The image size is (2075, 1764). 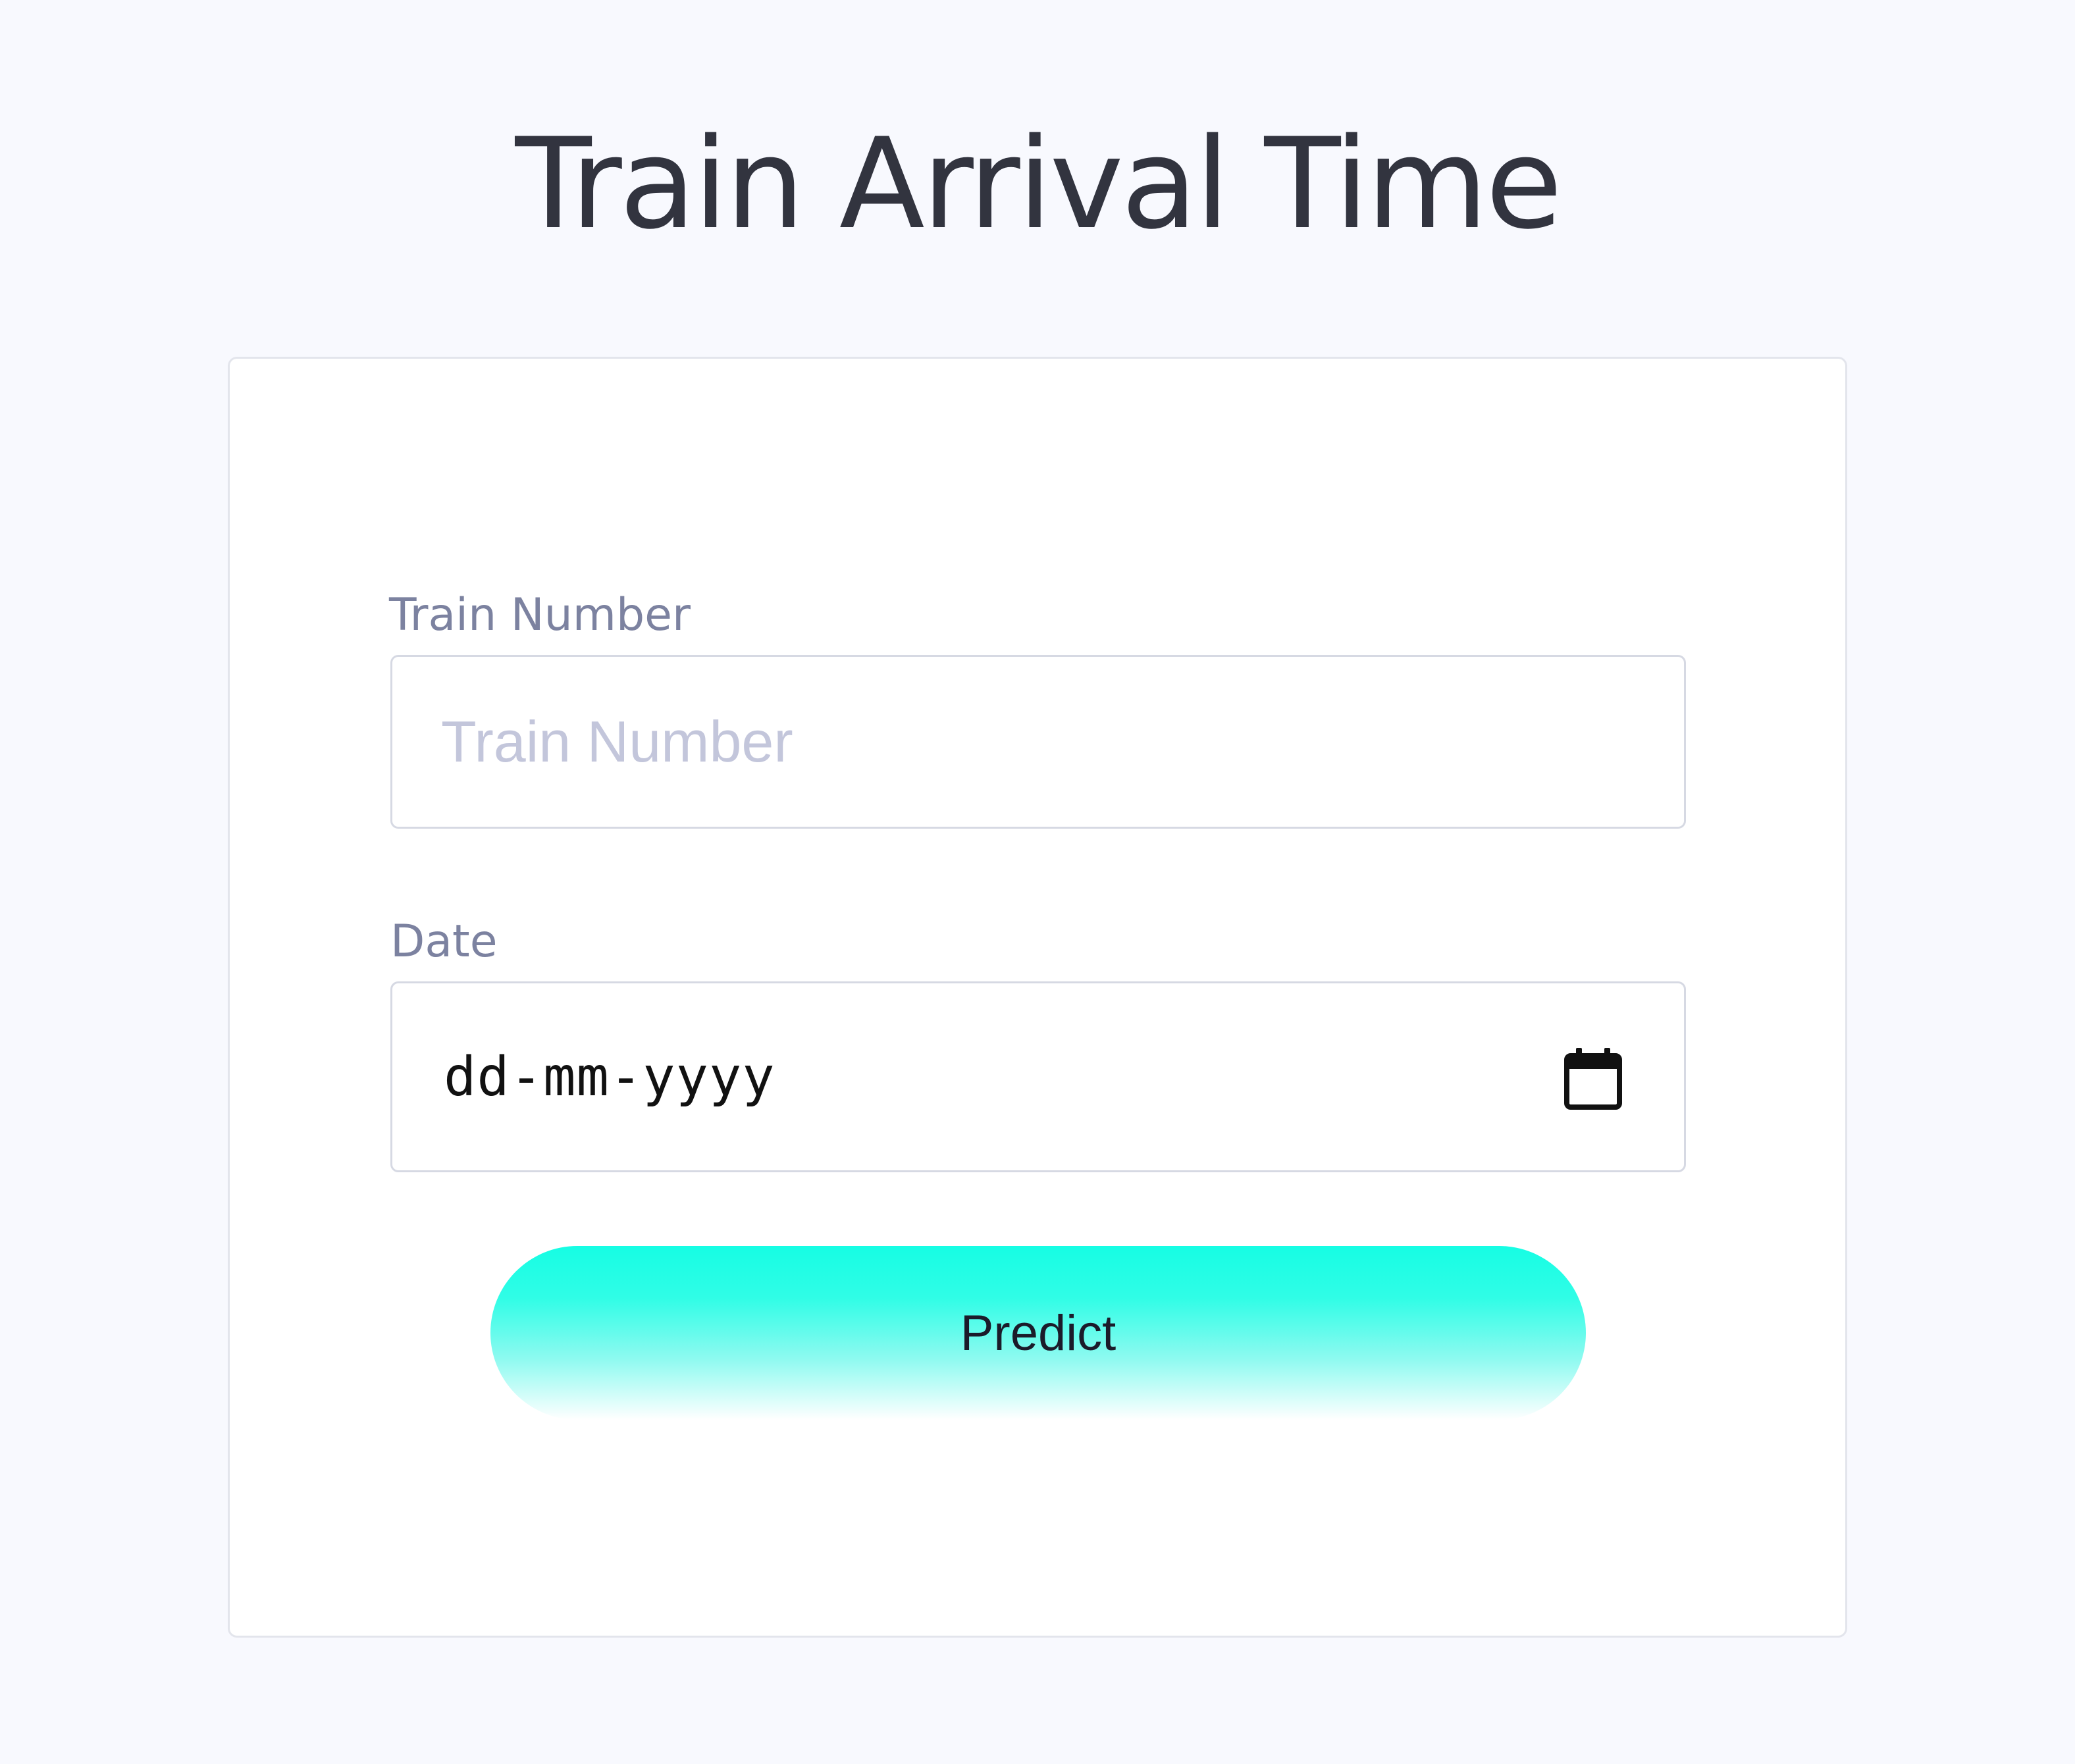 What do you see at coordinates (1038, 1333) in the screenshot?
I see `predict-button: Predict` at bounding box center [1038, 1333].